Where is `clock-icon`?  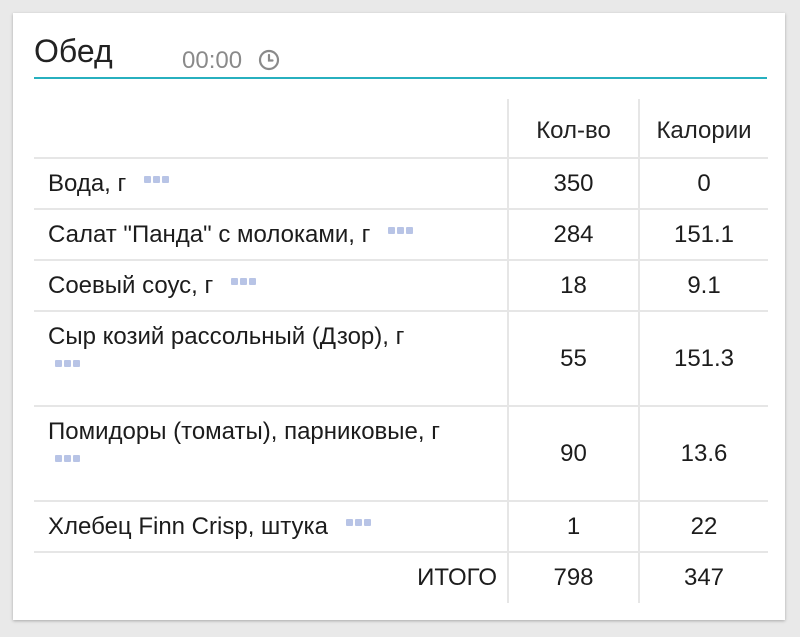
clock-icon is located at coordinates (269, 60).